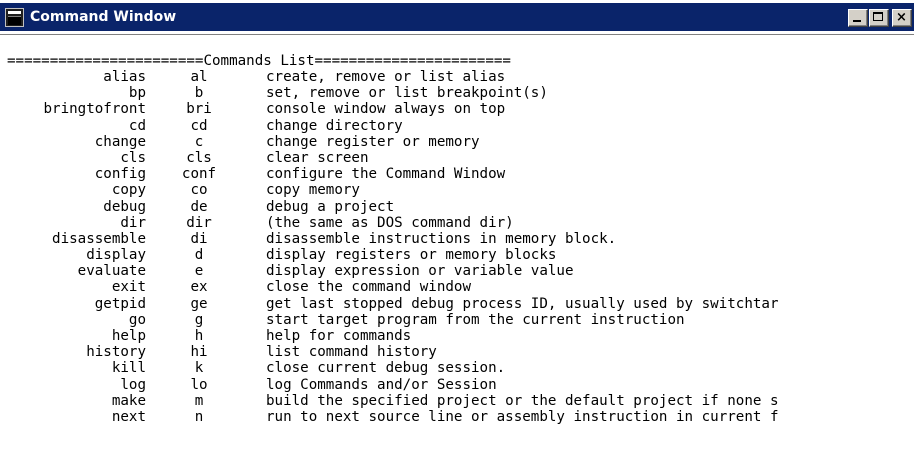  I want to click on command-description: list command history, so click(351, 352).